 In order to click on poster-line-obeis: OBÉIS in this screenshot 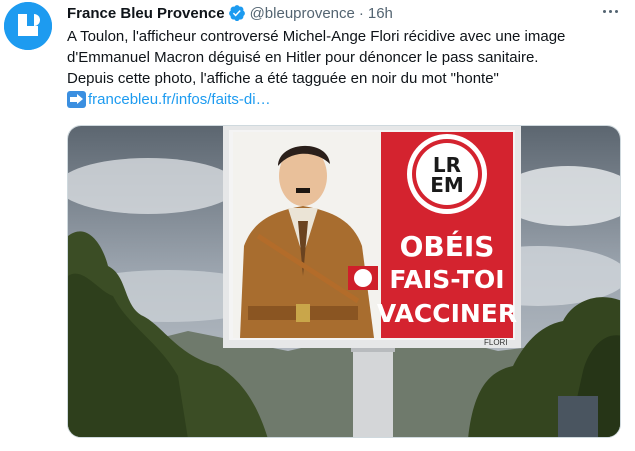, I will do `click(447, 246)`.